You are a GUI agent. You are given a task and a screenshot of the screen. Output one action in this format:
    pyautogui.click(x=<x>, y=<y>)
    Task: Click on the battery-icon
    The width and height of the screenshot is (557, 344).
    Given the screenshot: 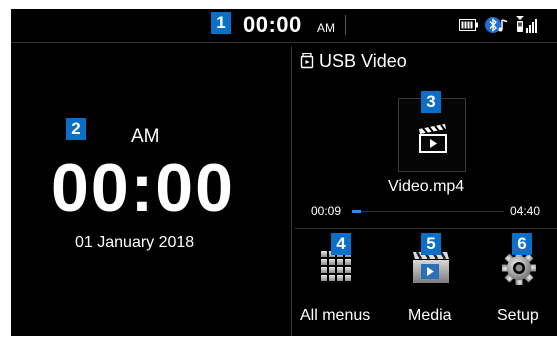 What is the action you would take?
    pyautogui.click(x=468, y=25)
    